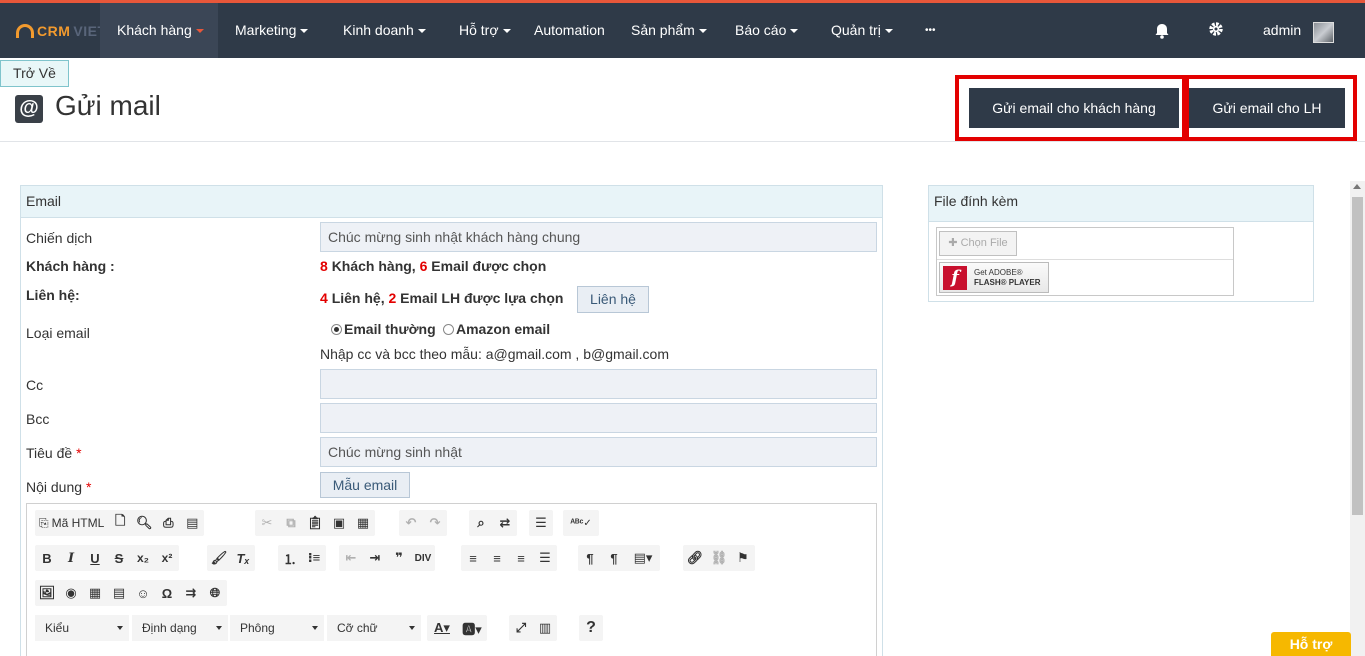 This screenshot has width=1365, height=656. What do you see at coordinates (119, 593) in the screenshot?
I see `horizontal-rule-icon: ▤` at bounding box center [119, 593].